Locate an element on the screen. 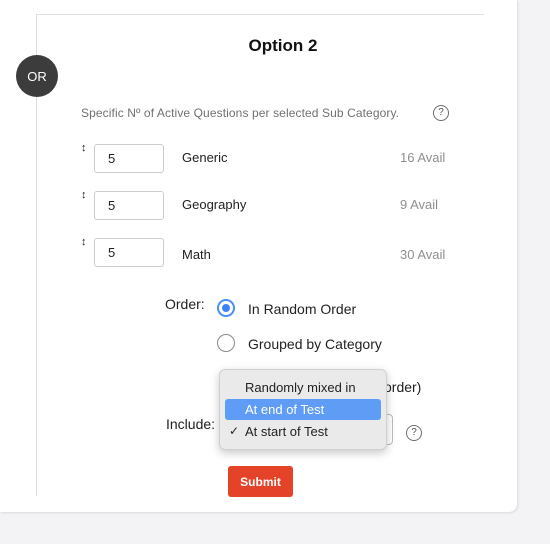  option-label: At start of Test is located at coordinates (286, 431).